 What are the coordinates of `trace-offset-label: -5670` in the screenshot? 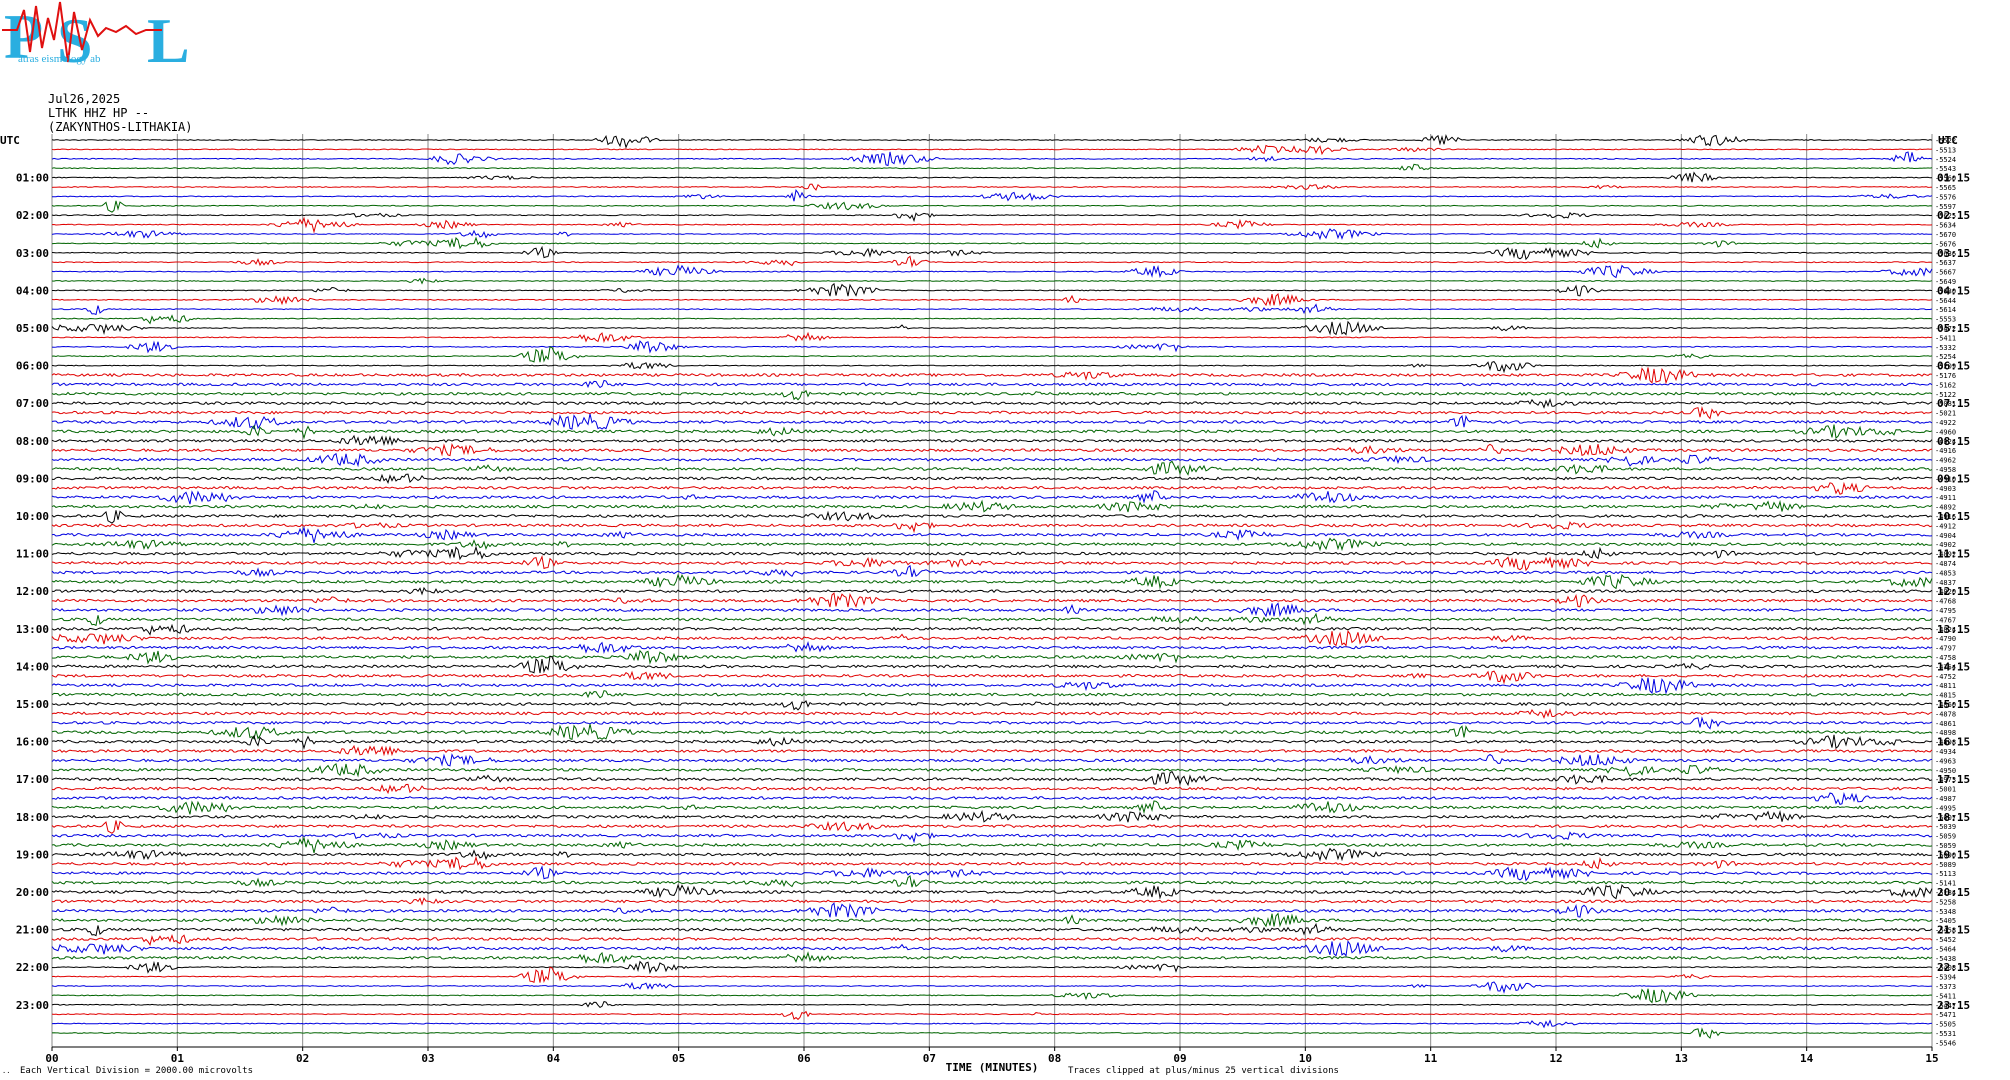 It's located at (1945, 235).